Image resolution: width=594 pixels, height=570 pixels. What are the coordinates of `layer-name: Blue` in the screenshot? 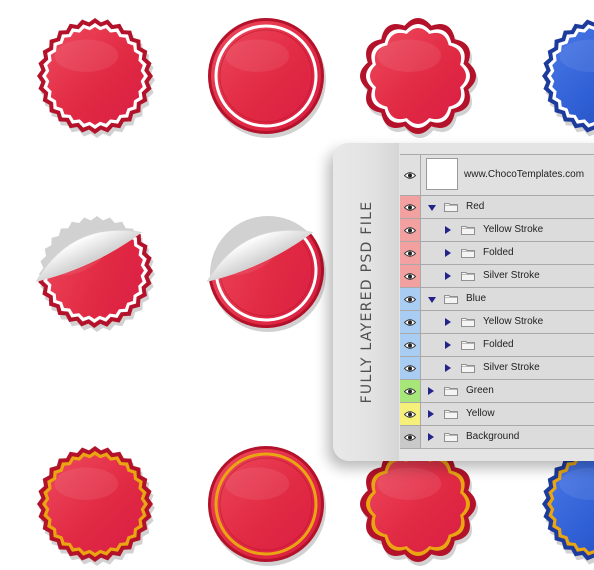 It's located at (476, 298).